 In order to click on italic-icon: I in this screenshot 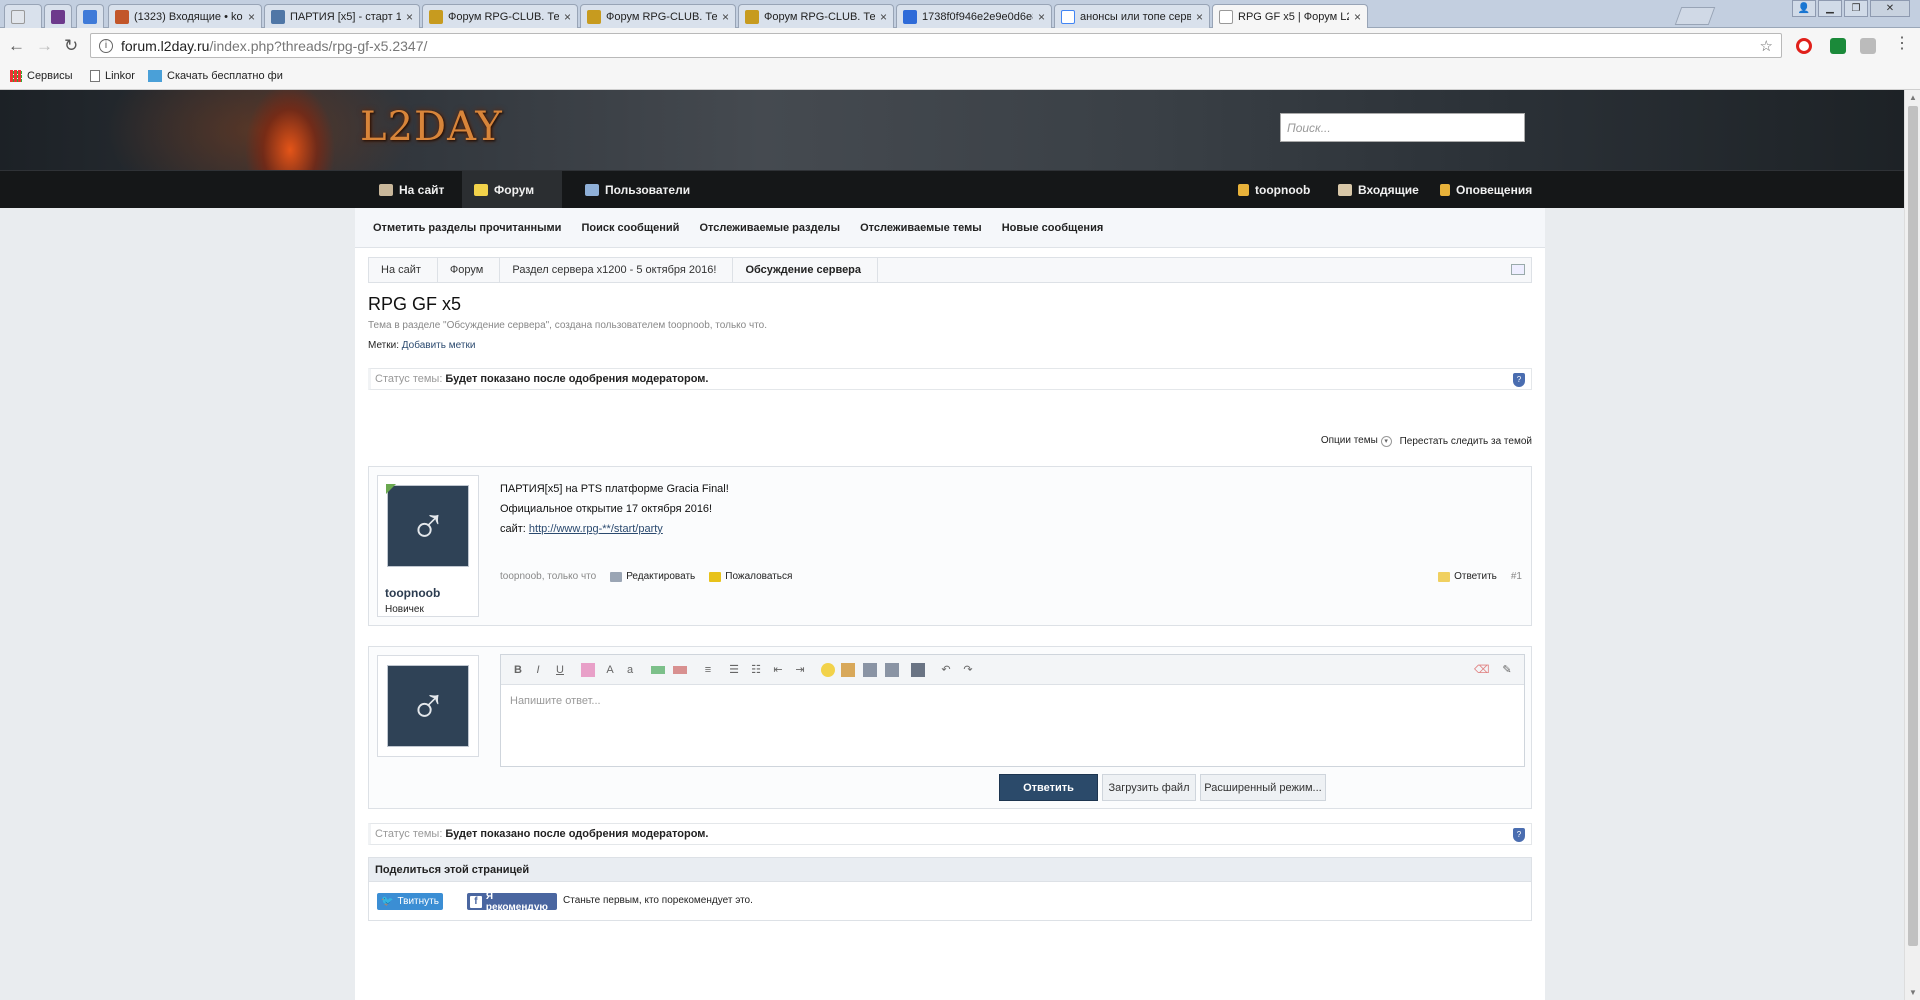, I will do `click(538, 670)`.